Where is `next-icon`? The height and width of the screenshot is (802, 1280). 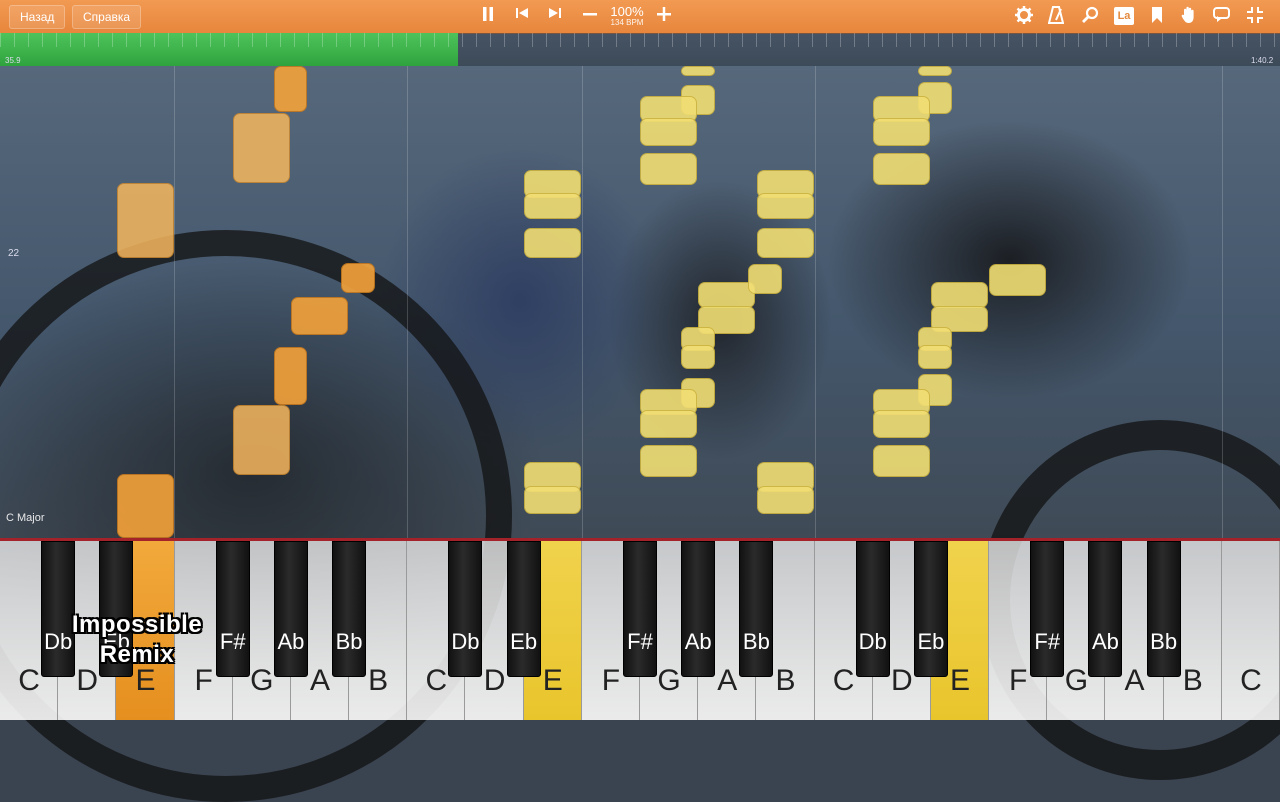 next-icon is located at coordinates (555, 16).